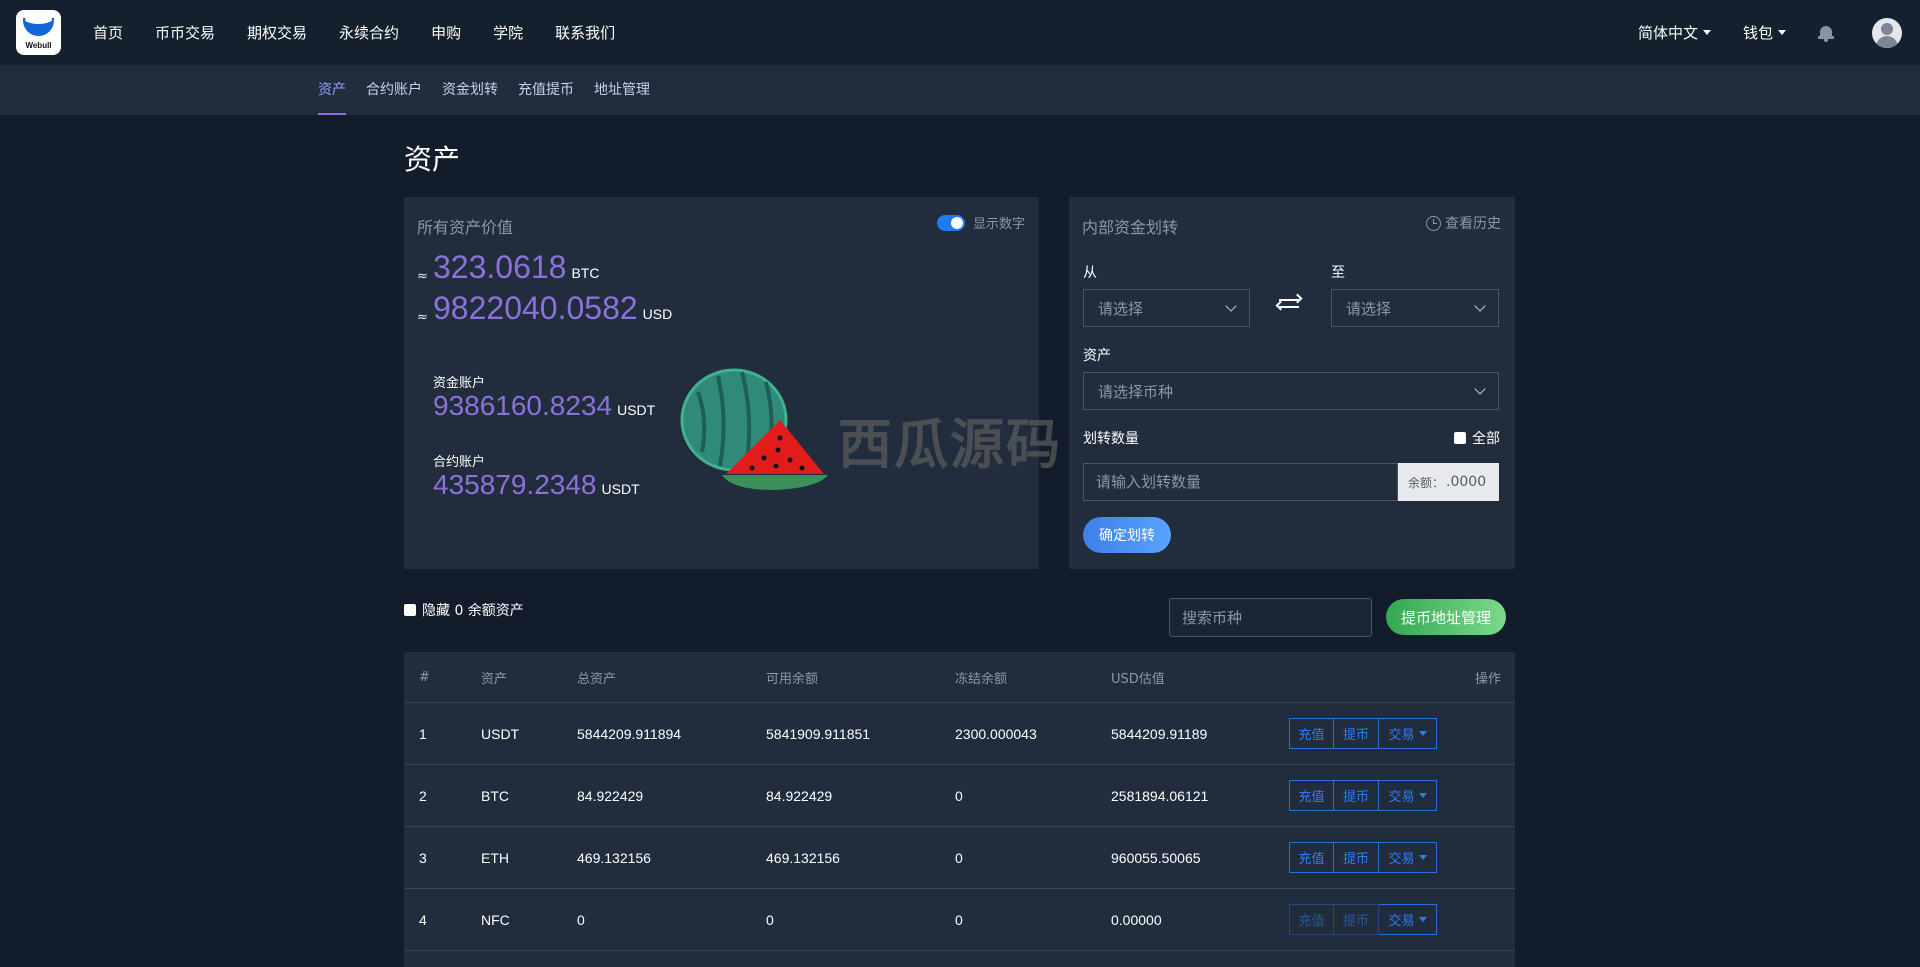  Describe the element at coordinates (1826, 33) in the screenshot. I see `bell-icon` at that location.